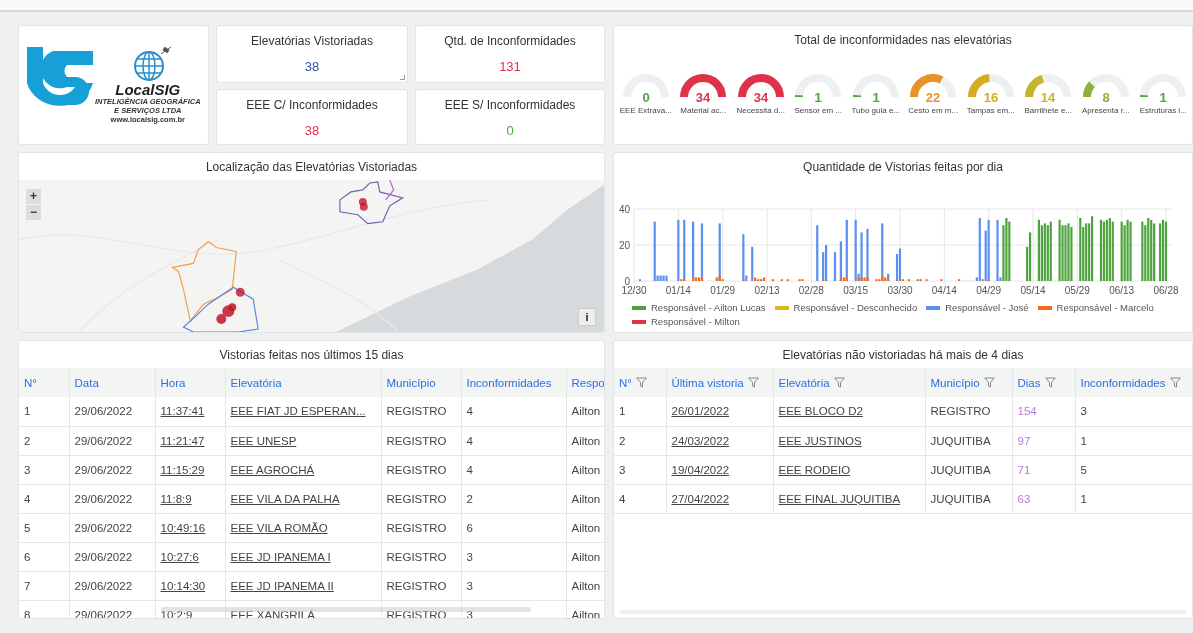  I want to click on column-header: Respo, so click(585, 382).